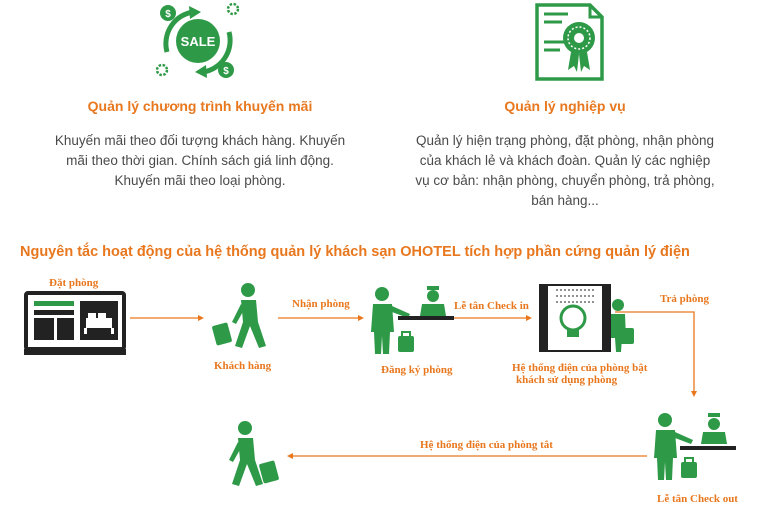 Image resolution: width=774 pixels, height=516 pixels. I want to click on booking-label: Đặt phòng, so click(74, 283).